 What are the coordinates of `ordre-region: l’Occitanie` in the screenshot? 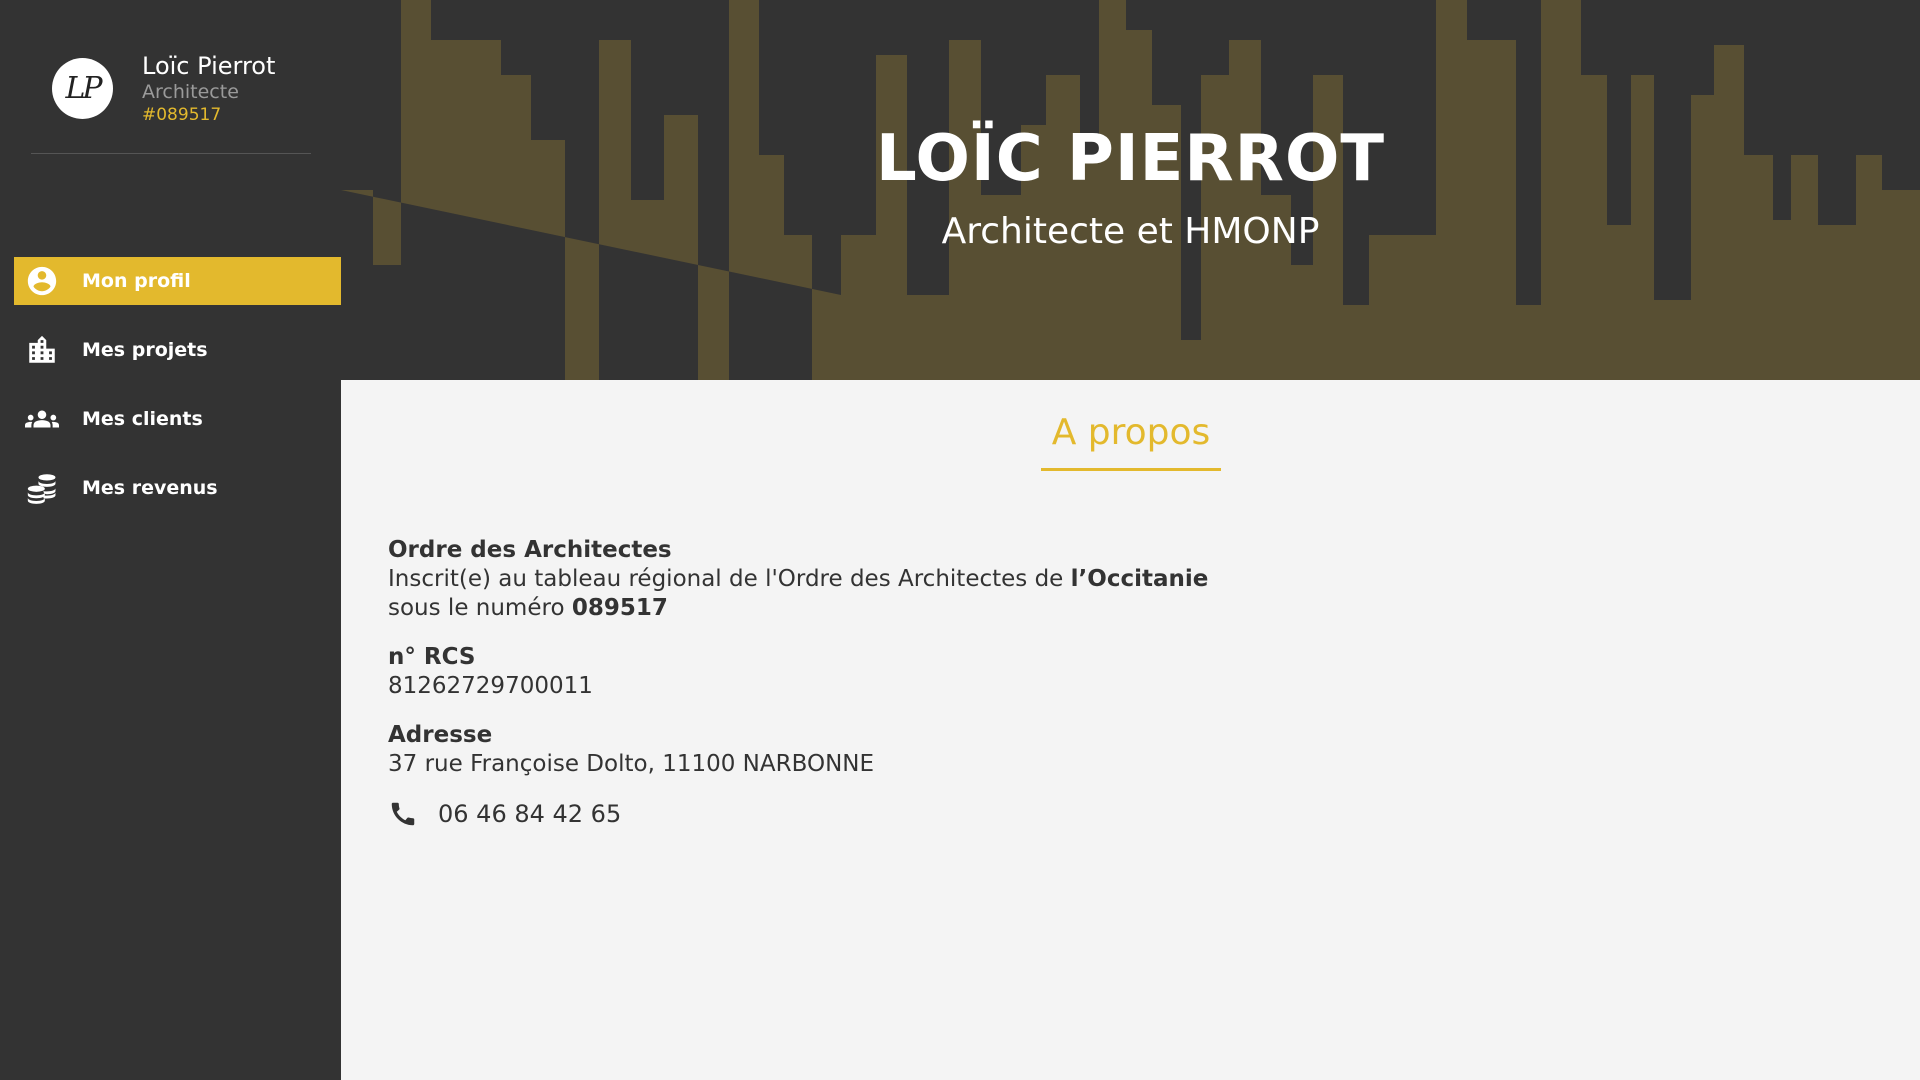 It's located at (1139, 579).